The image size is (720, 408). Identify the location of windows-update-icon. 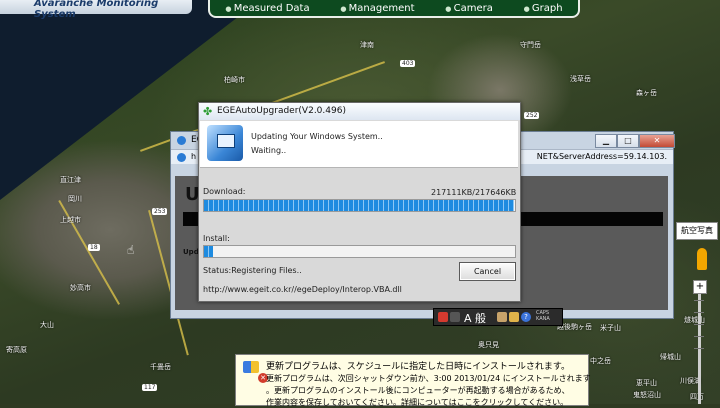
(251, 367).